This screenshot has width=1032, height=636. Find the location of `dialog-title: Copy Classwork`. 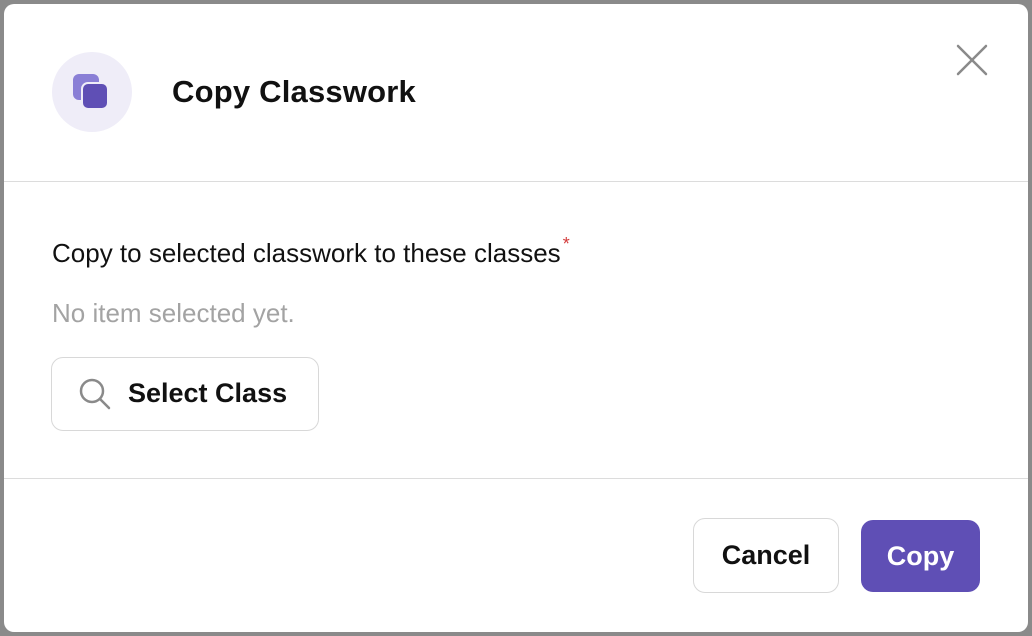

dialog-title: Copy Classwork is located at coordinates (294, 91).